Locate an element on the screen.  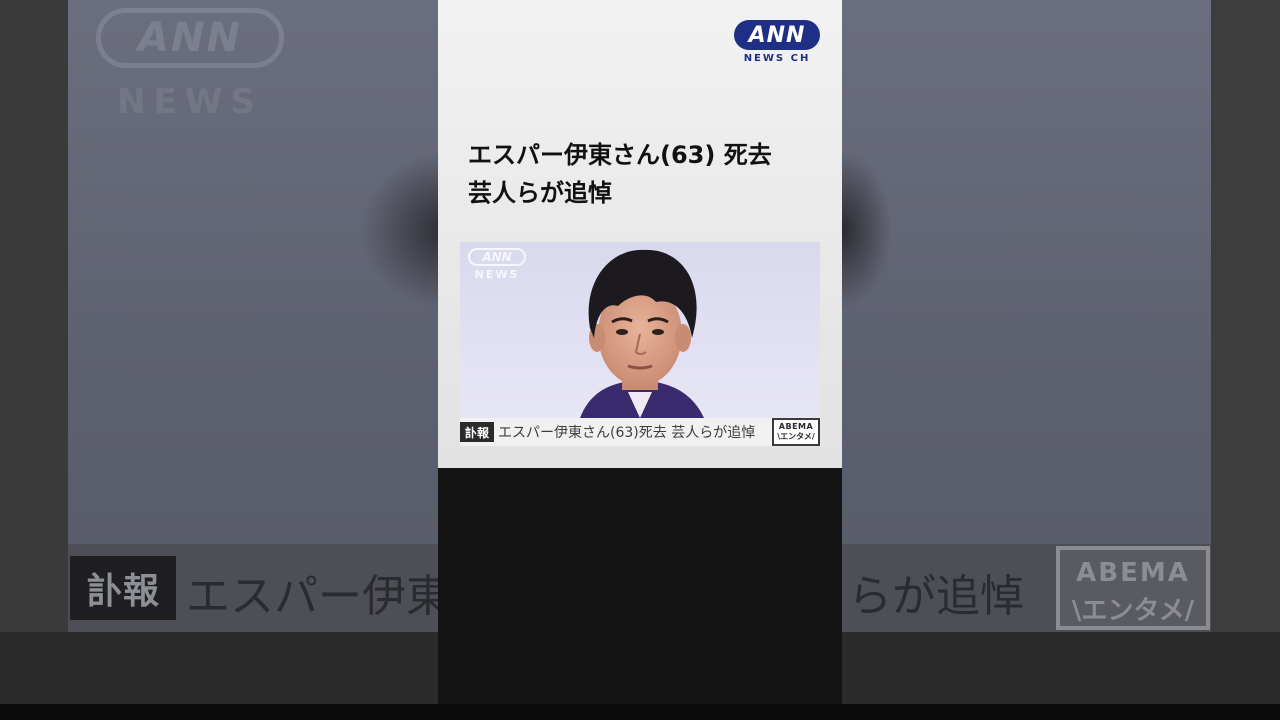
background-hair-left is located at coordinates (405, 230).